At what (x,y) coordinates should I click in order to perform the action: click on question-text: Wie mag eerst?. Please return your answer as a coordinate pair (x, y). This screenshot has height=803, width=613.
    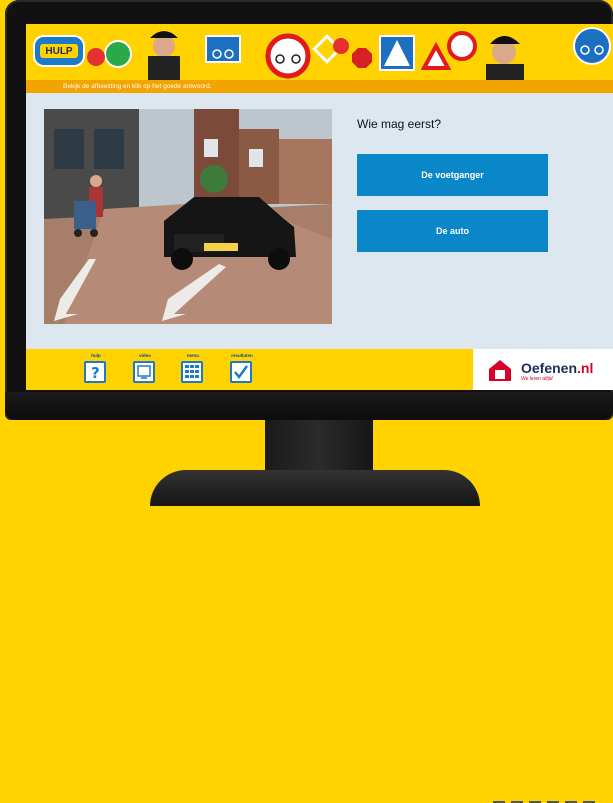
    Looking at the image, I should click on (399, 124).